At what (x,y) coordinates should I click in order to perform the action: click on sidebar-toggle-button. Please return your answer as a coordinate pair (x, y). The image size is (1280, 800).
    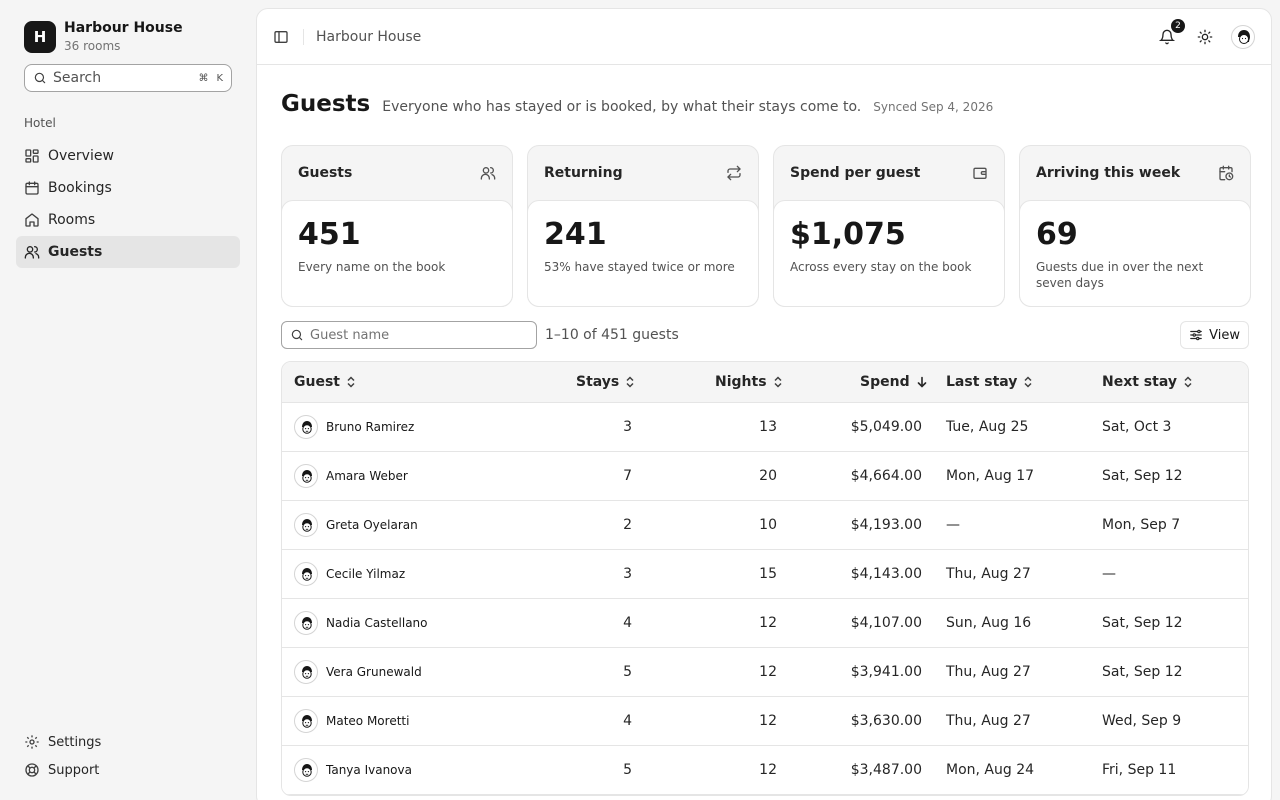
    Looking at the image, I should click on (281, 37).